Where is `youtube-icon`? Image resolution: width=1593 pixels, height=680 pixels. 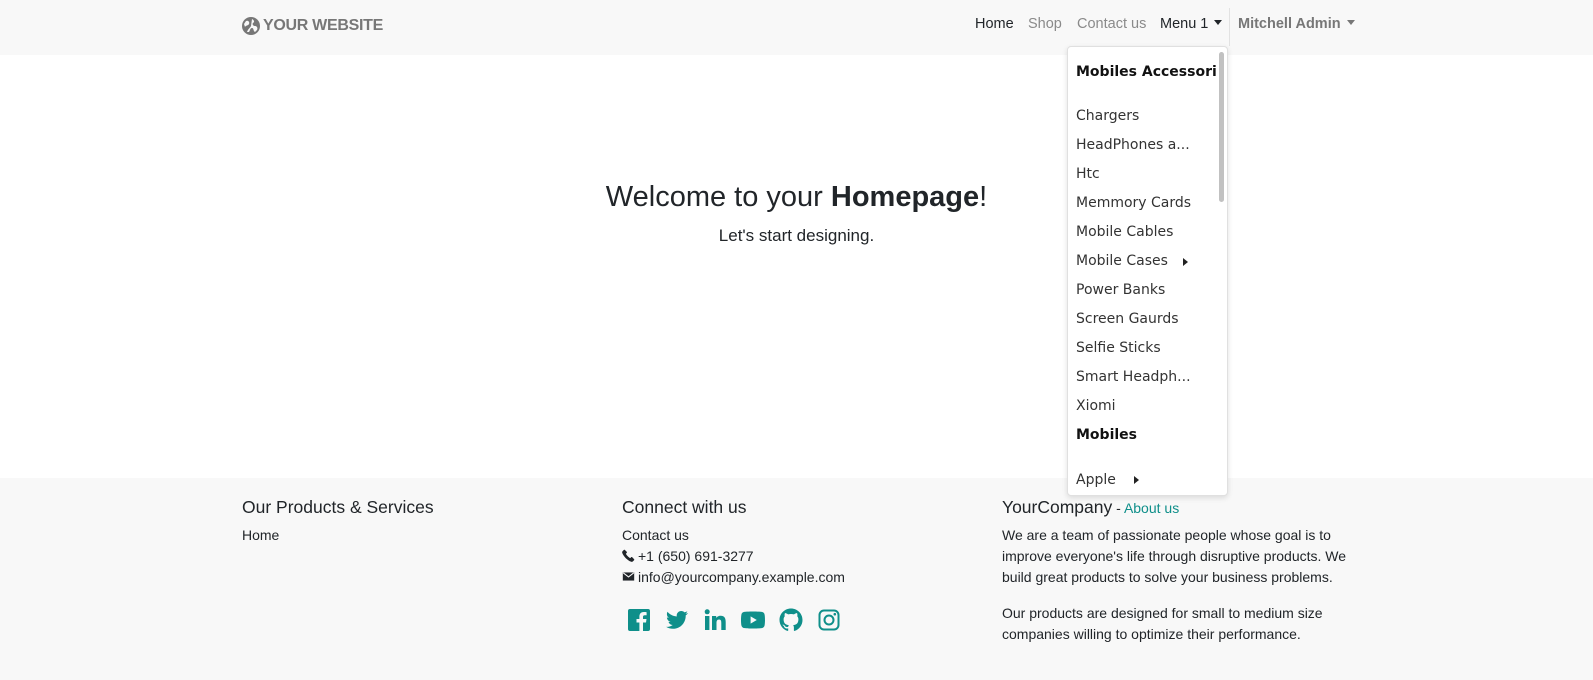 youtube-icon is located at coordinates (753, 620).